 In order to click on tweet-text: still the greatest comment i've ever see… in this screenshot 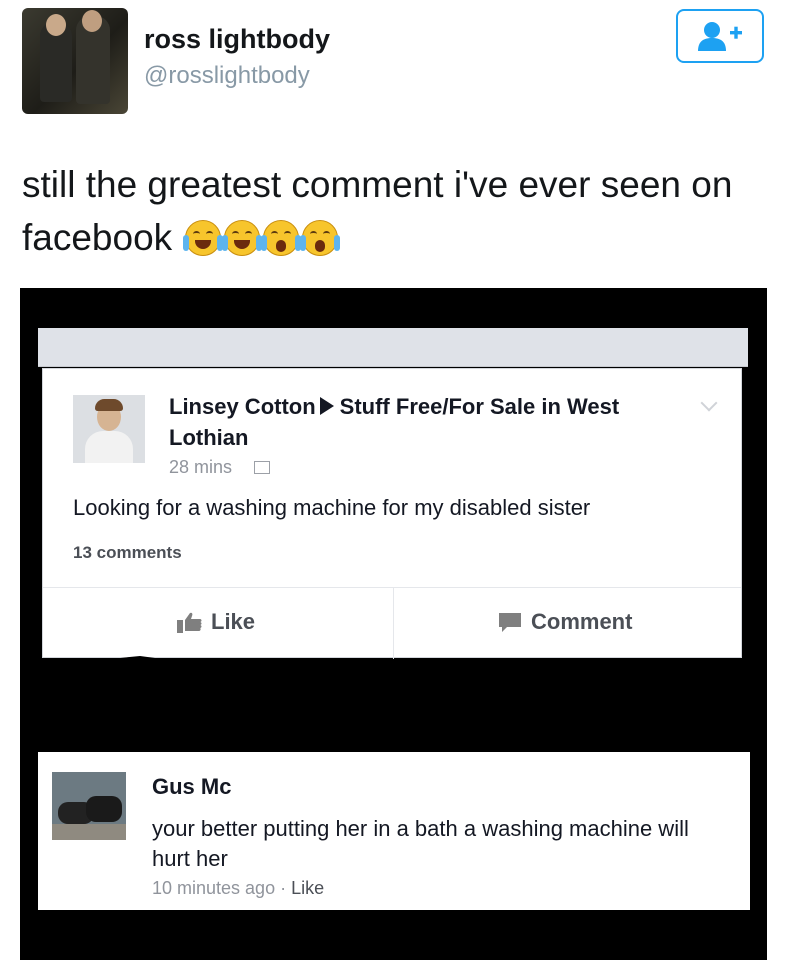, I will do `click(392, 211)`.